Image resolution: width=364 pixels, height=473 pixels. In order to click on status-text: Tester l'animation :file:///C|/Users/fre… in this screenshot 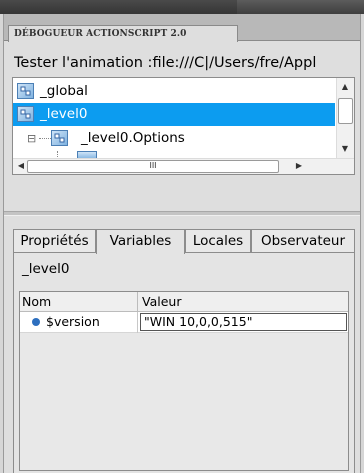, I will do `click(165, 63)`.